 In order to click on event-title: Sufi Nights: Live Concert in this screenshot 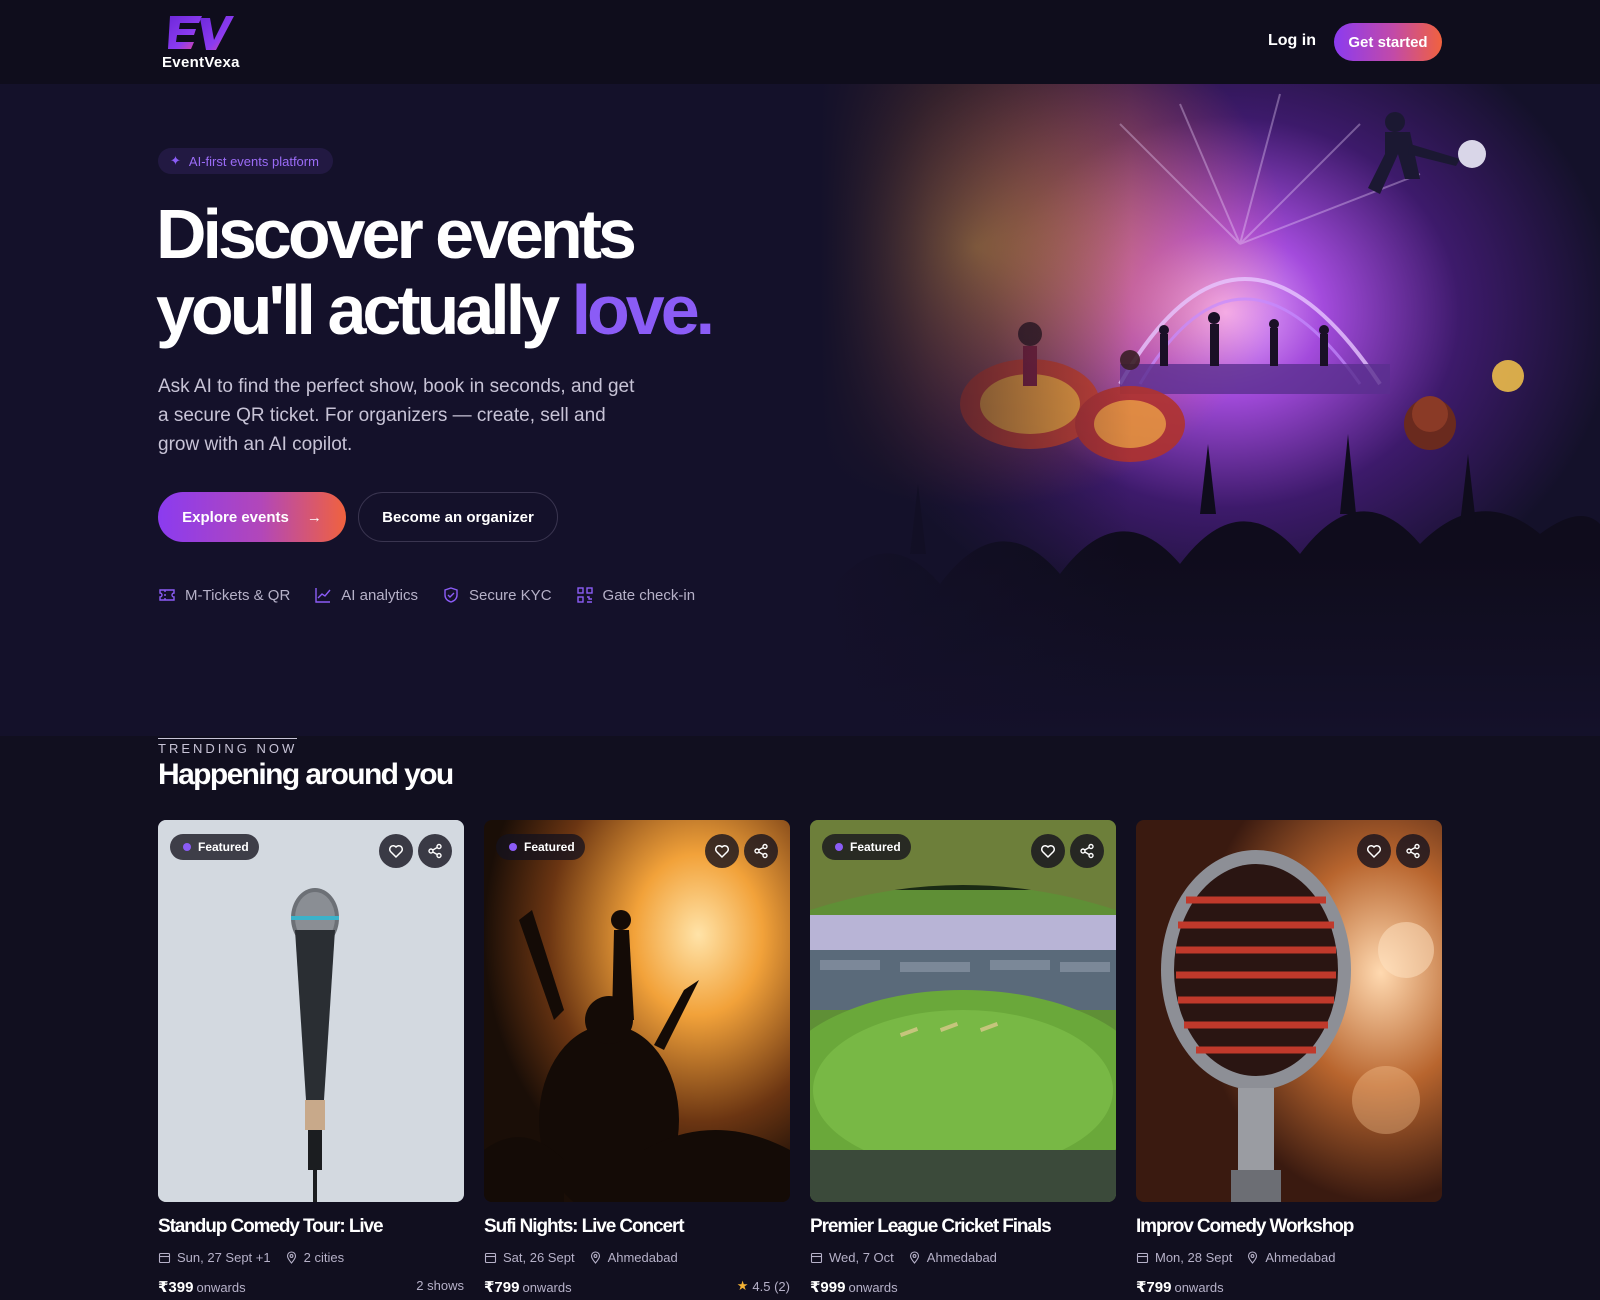, I will do `click(584, 1227)`.